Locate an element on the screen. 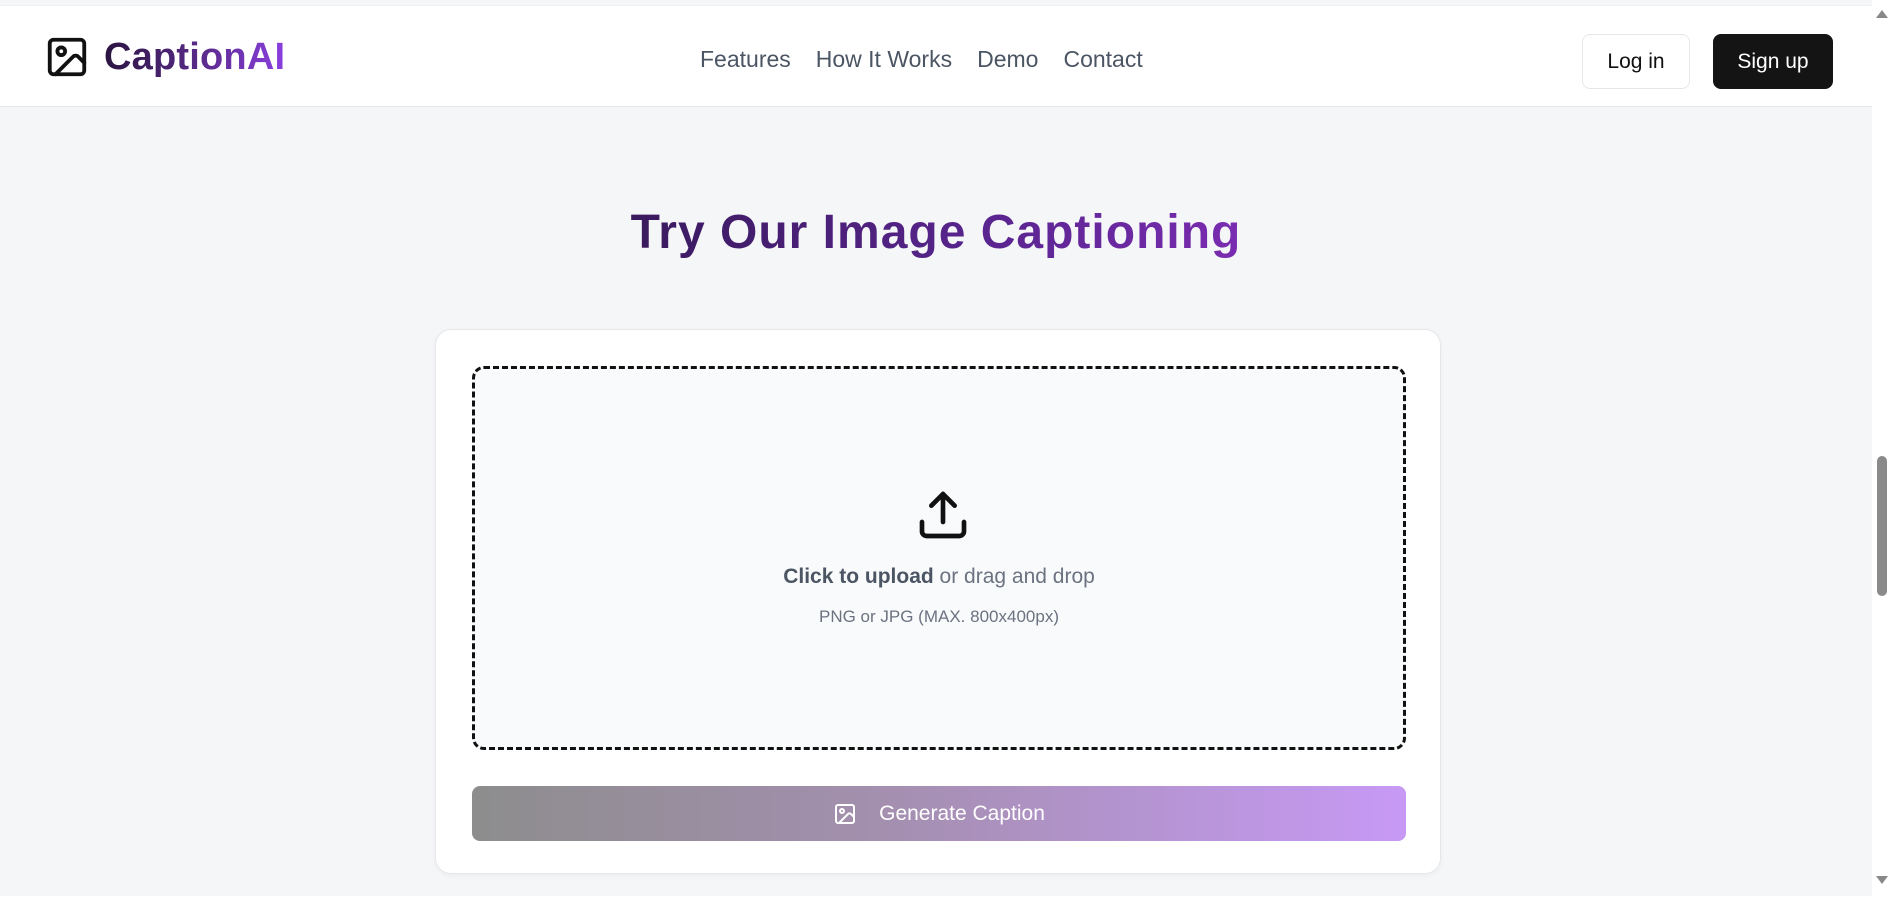 Image resolution: width=1891 pixels, height=902 pixels. section-title-text: Try Our Image Captioning is located at coordinates (936, 232).